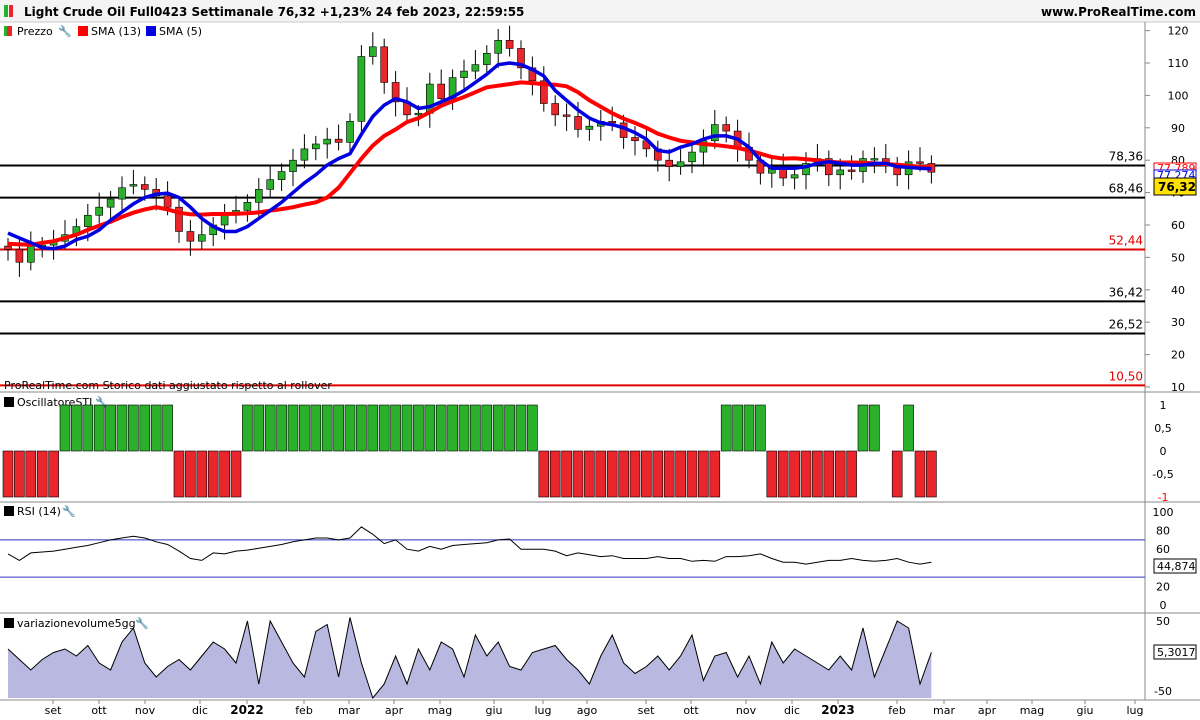 The width and height of the screenshot is (1200, 720). What do you see at coordinates (542, 710) in the screenshot?
I see `time-tick-label: lug` at bounding box center [542, 710].